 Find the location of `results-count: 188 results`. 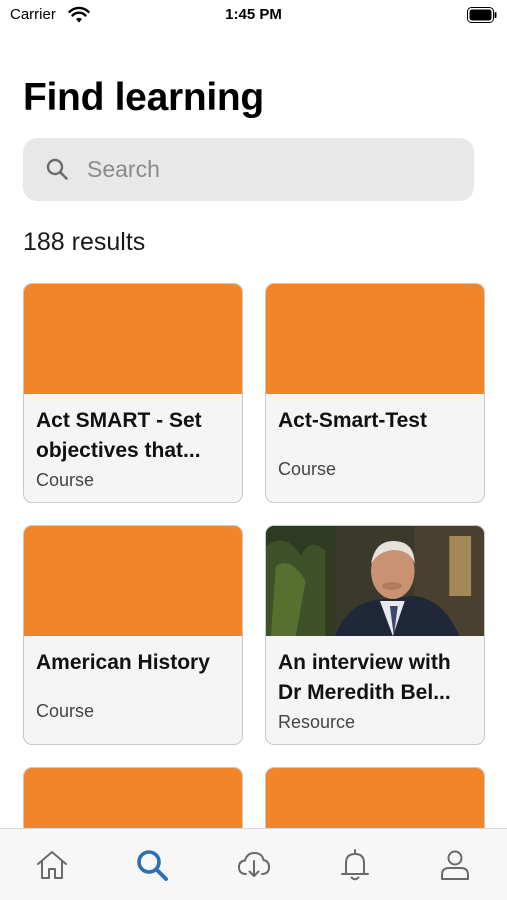

results-count: 188 results is located at coordinates (84, 242).